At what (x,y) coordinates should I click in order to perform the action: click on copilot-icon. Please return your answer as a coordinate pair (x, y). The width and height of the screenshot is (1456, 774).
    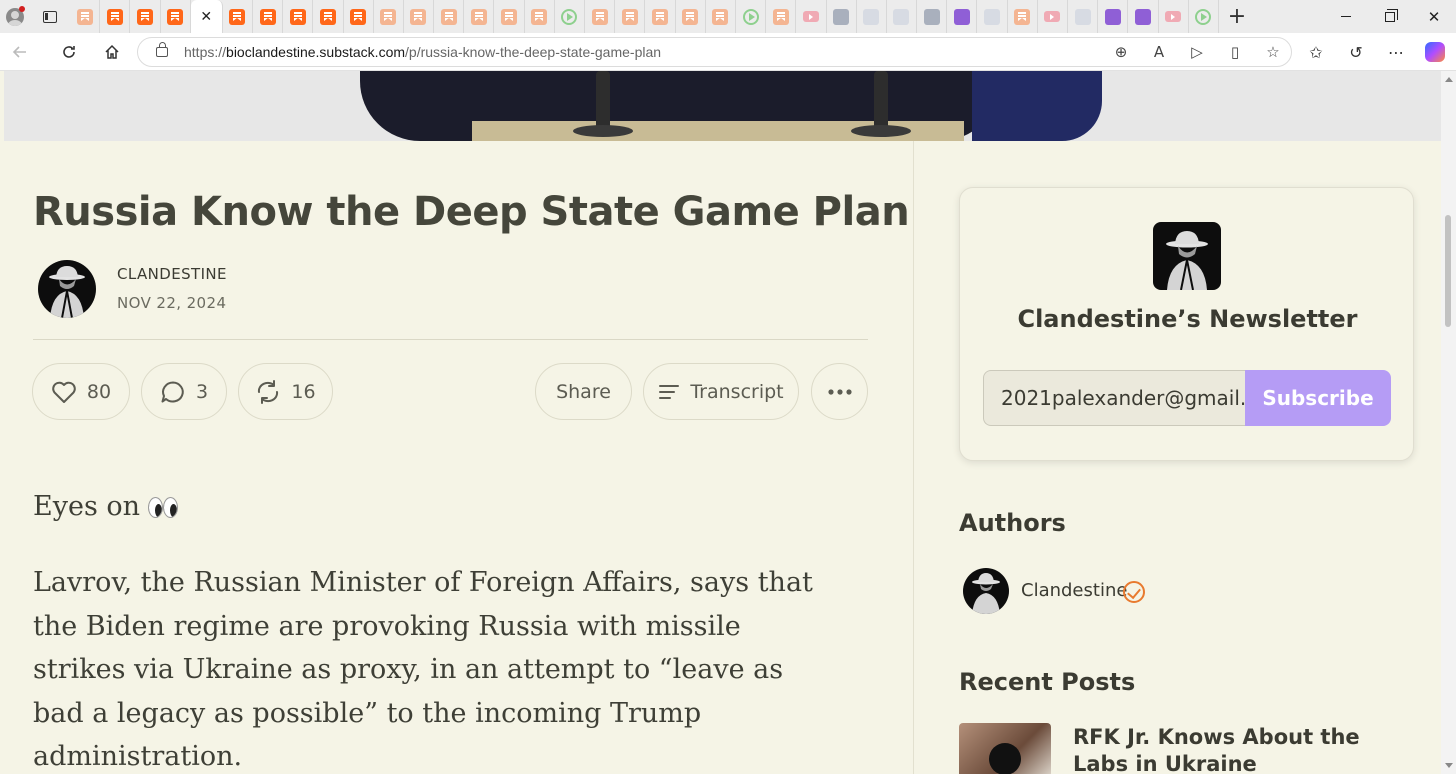
    Looking at the image, I should click on (1435, 52).